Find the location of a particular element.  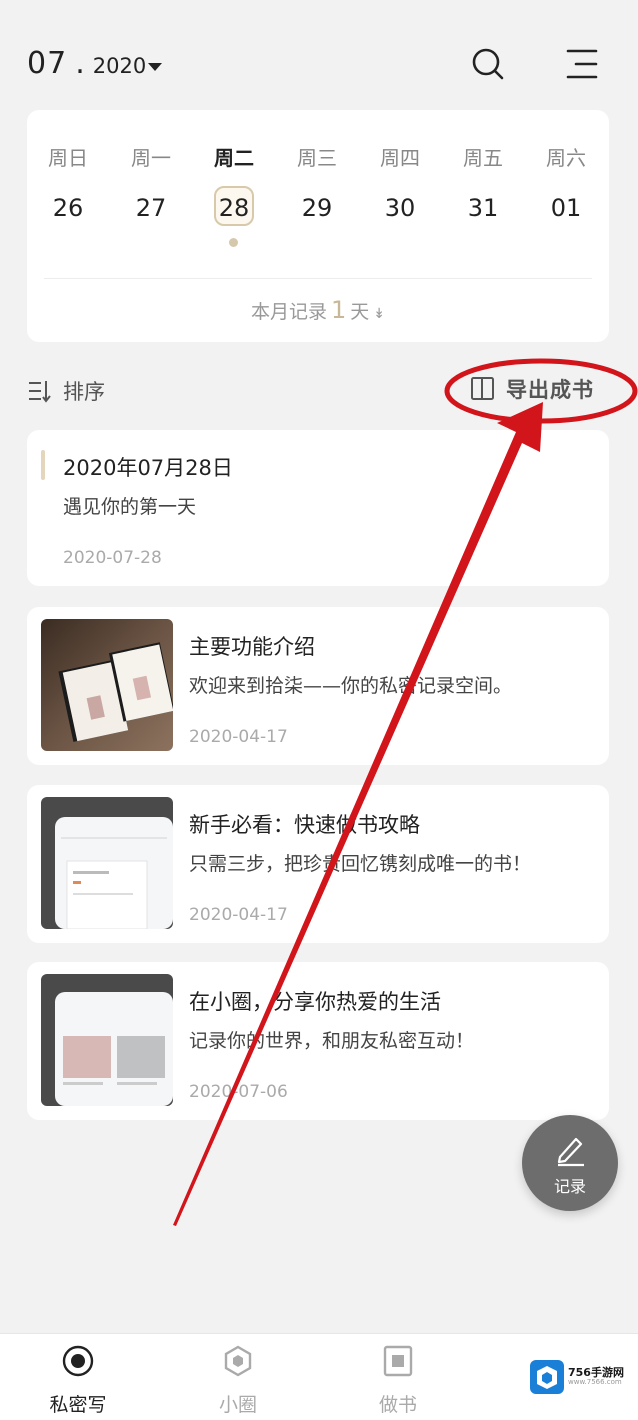

menu-icon is located at coordinates (582, 64).